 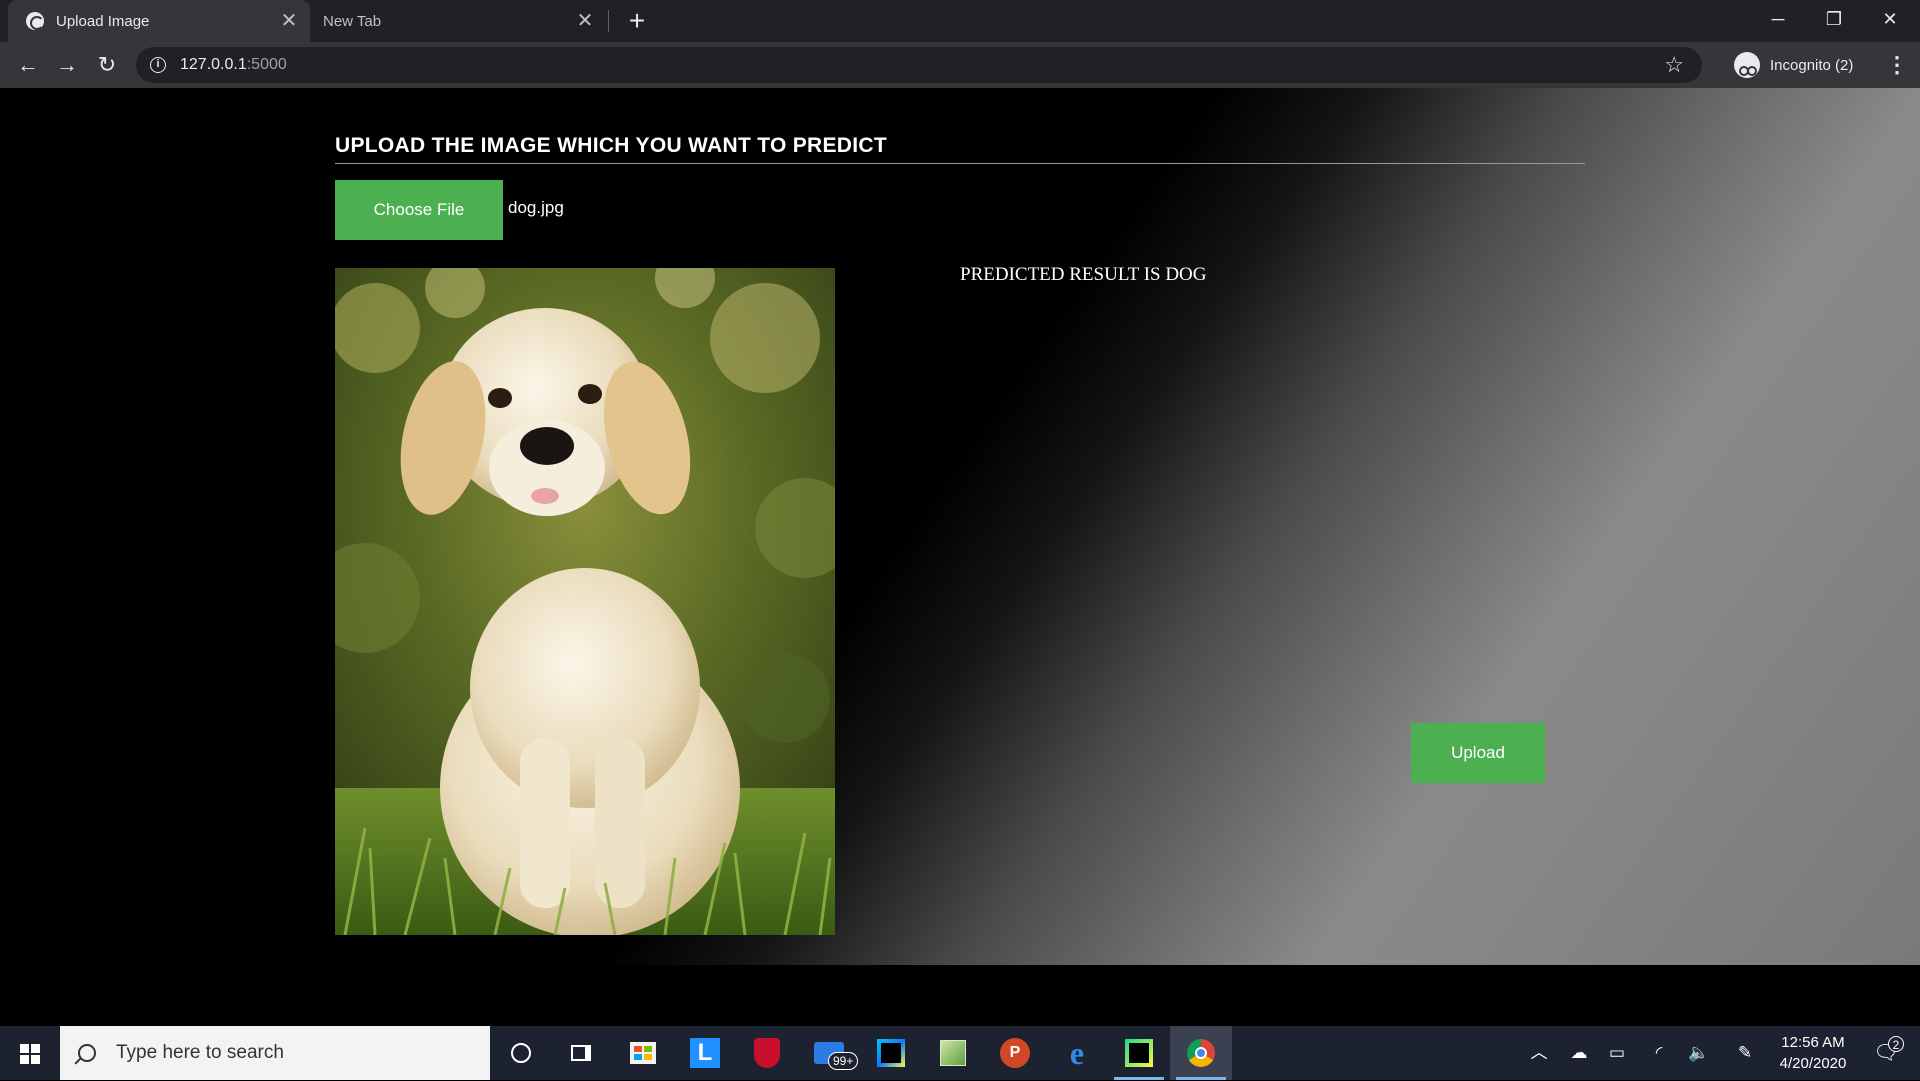 I want to click on clock-time: 12:56 AM, so click(x=1813, y=1042).